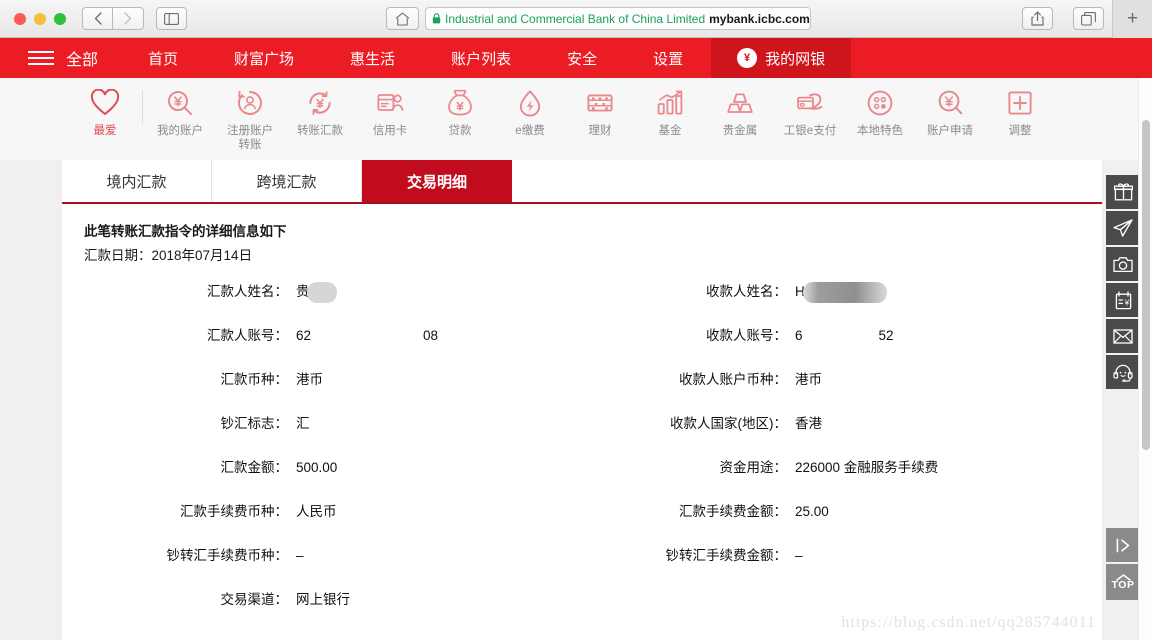 This screenshot has height=640, width=1152. I want to click on main-navigation-bar: 全部 首页 财富广场 惠生活 账户列表 安全 设置 ¥ 我的网银, so click(576, 58).